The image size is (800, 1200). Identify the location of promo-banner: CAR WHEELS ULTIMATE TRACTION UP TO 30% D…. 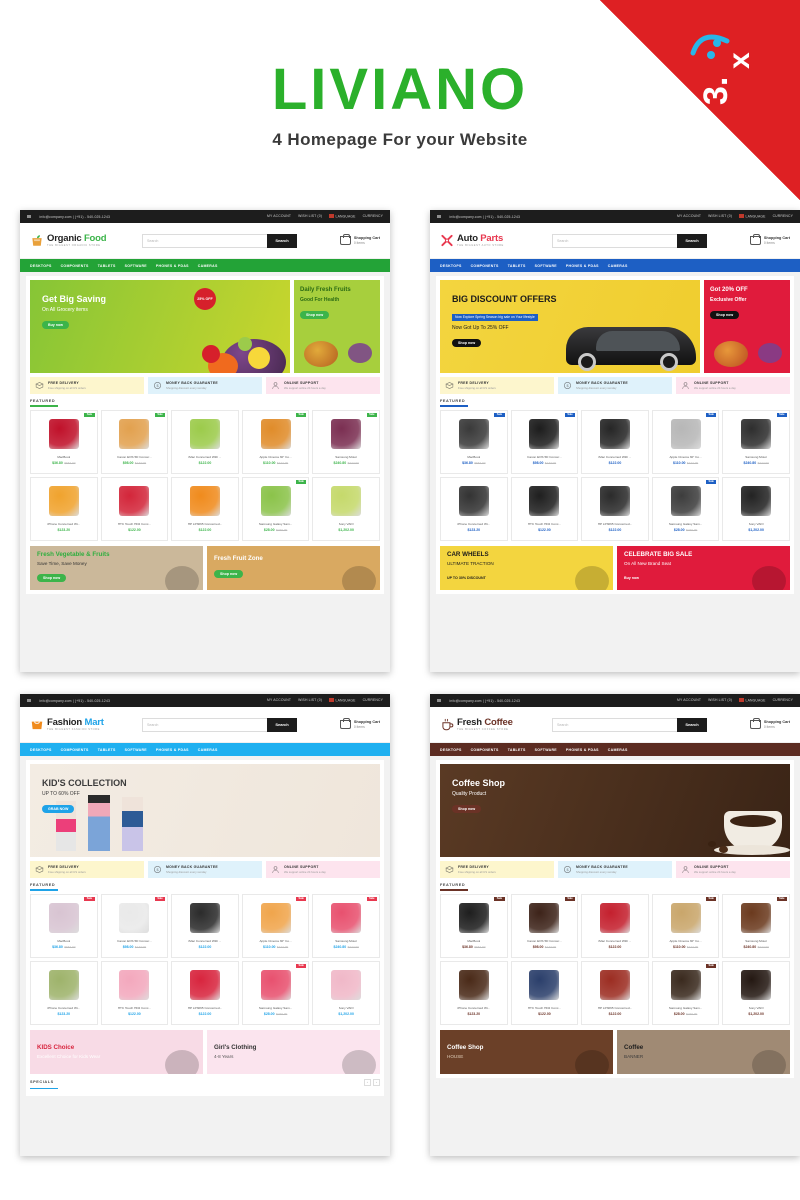
(526, 567).